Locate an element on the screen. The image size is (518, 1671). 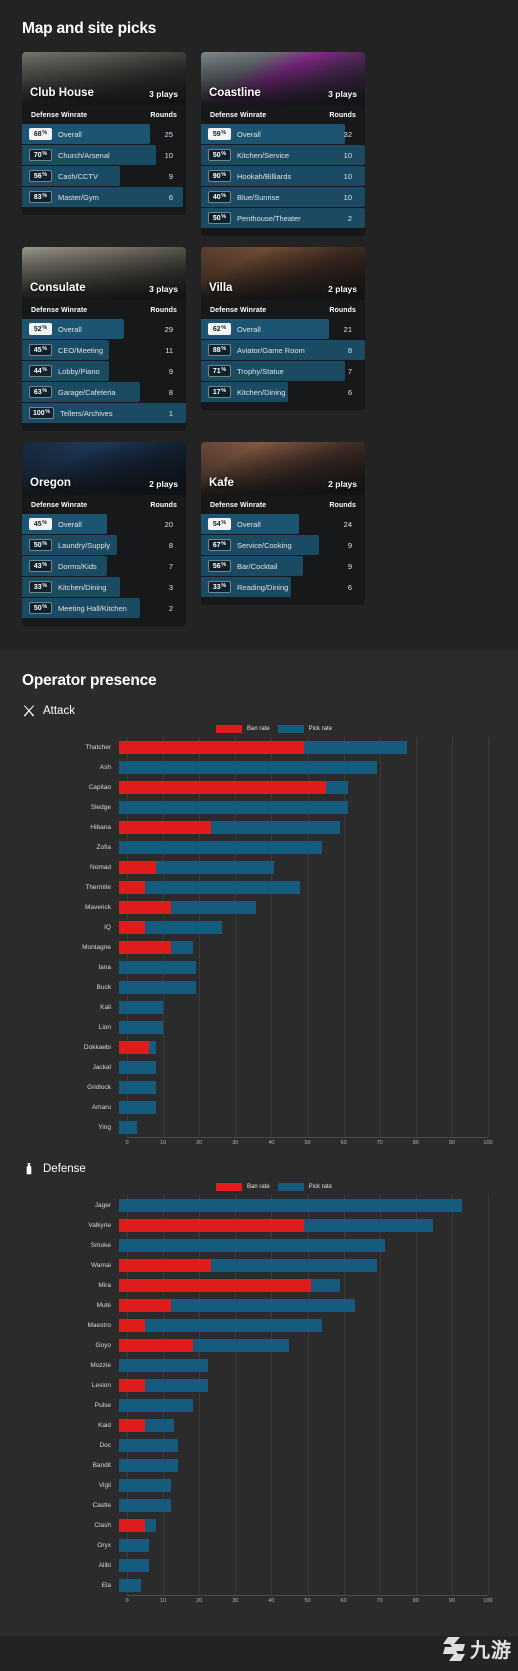
operator-row: Thatcher is located at coordinates (259, 747).